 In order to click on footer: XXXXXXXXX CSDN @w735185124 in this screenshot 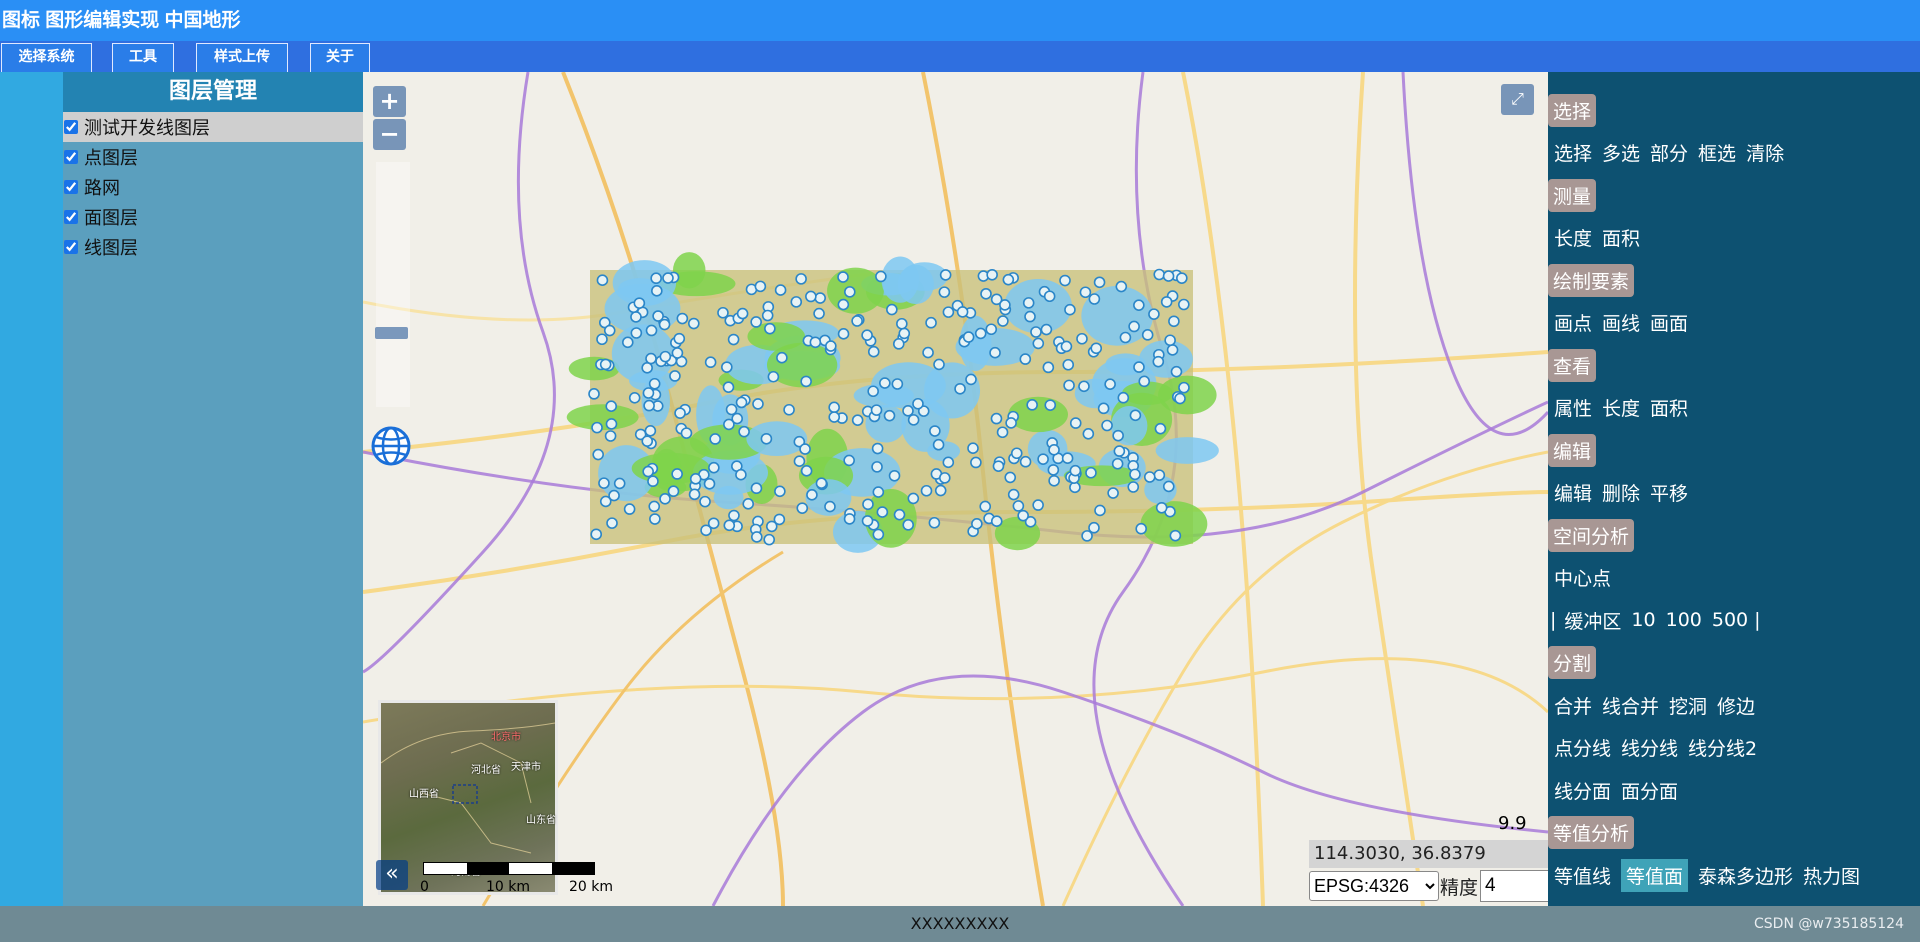, I will do `click(960, 924)`.